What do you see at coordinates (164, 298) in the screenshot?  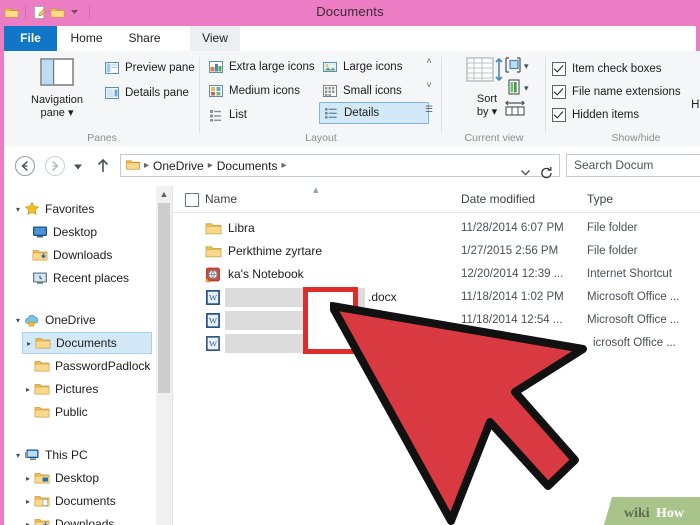 I see `sidebar-scroll-thumb` at bounding box center [164, 298].